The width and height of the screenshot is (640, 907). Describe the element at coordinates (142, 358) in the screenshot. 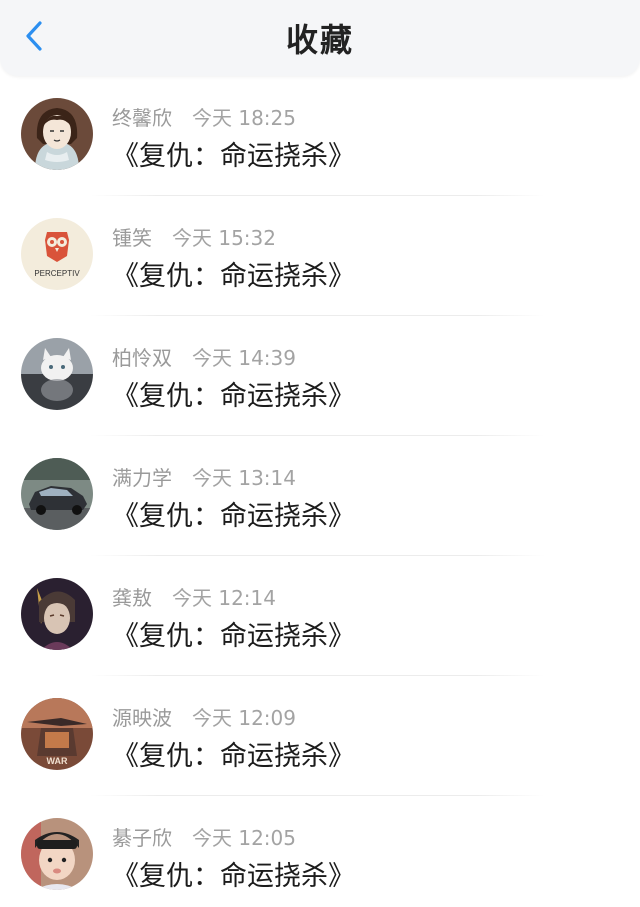

I see `username: 柏怜双` at that location.